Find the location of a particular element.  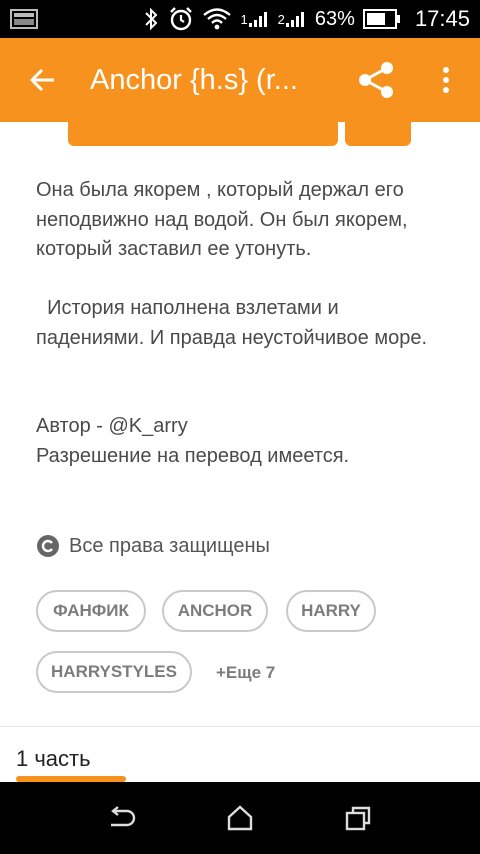

read-button is located at coordinates (203, 134).